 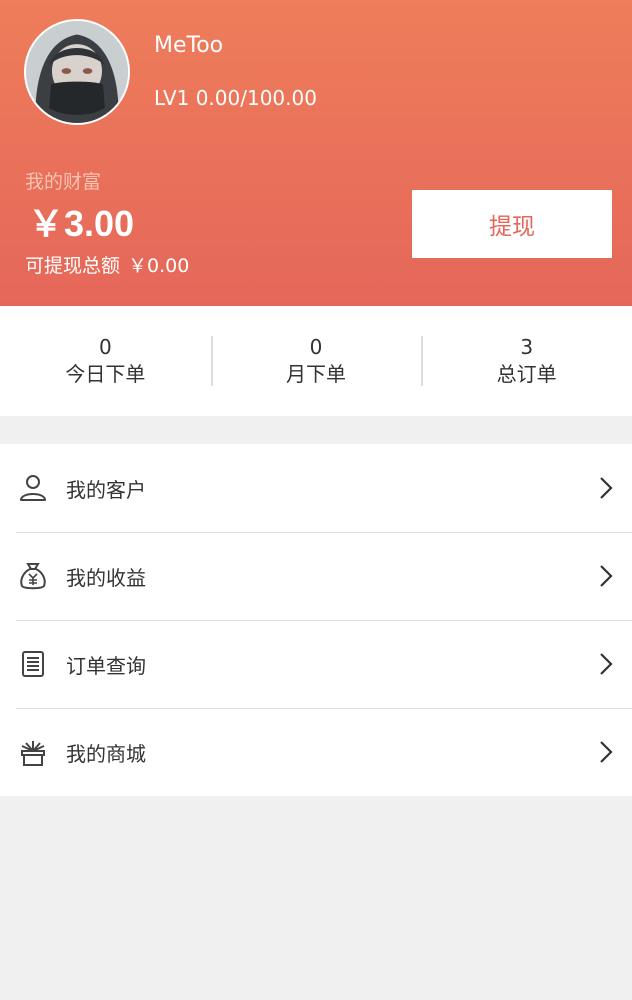 What do you see at coordinates (316, 576) in the screenshot?
I see `menu-item-my-earnings: 我的收益` at bounding box center [316, 576].